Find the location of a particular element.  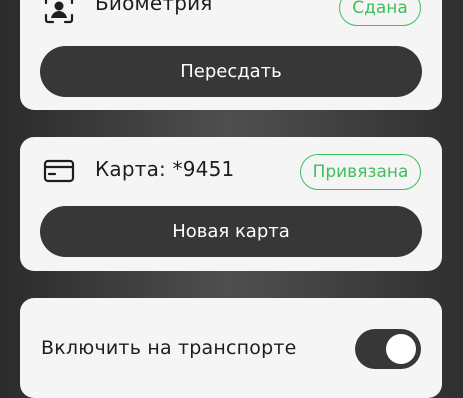

new-card-button: Новая карта is located at coordinates (231, 231).